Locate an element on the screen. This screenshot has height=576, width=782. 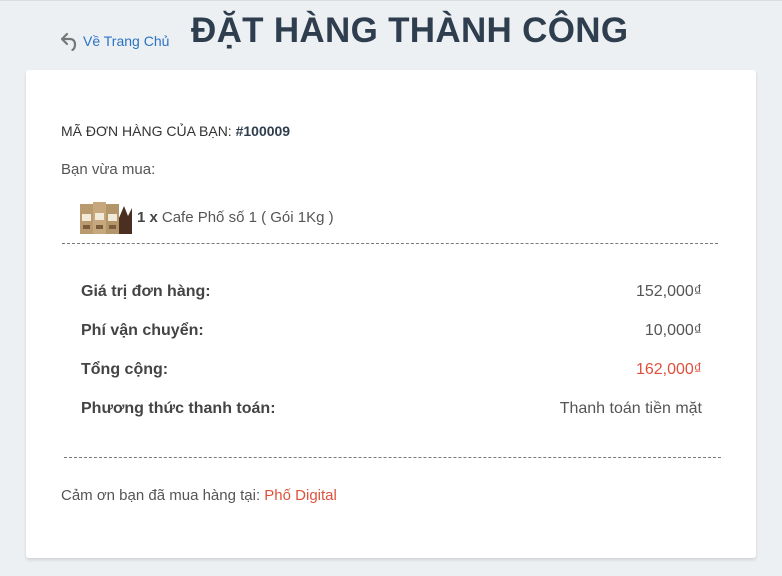
summary-label: Phương thức thanh toán: is located at coordinates (178, 408).